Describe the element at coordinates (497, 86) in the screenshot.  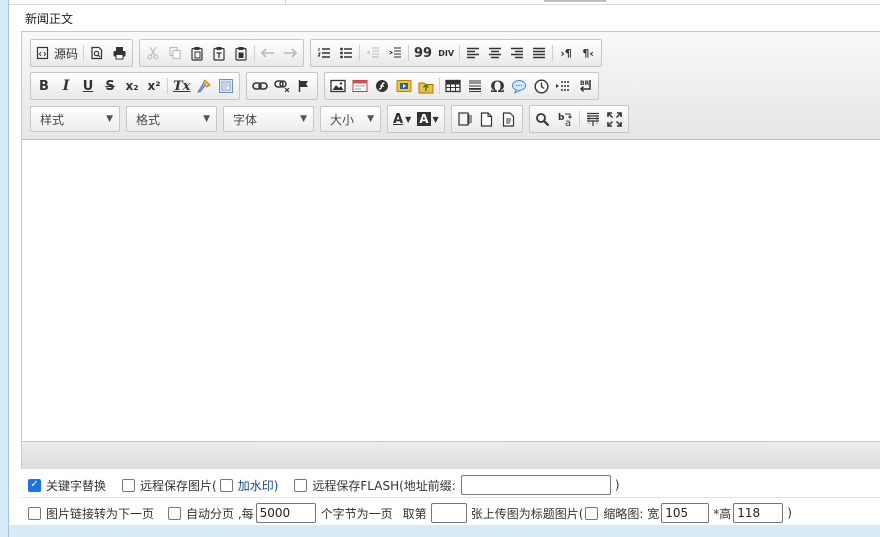
I see `special-char-button: Ω` at that location.